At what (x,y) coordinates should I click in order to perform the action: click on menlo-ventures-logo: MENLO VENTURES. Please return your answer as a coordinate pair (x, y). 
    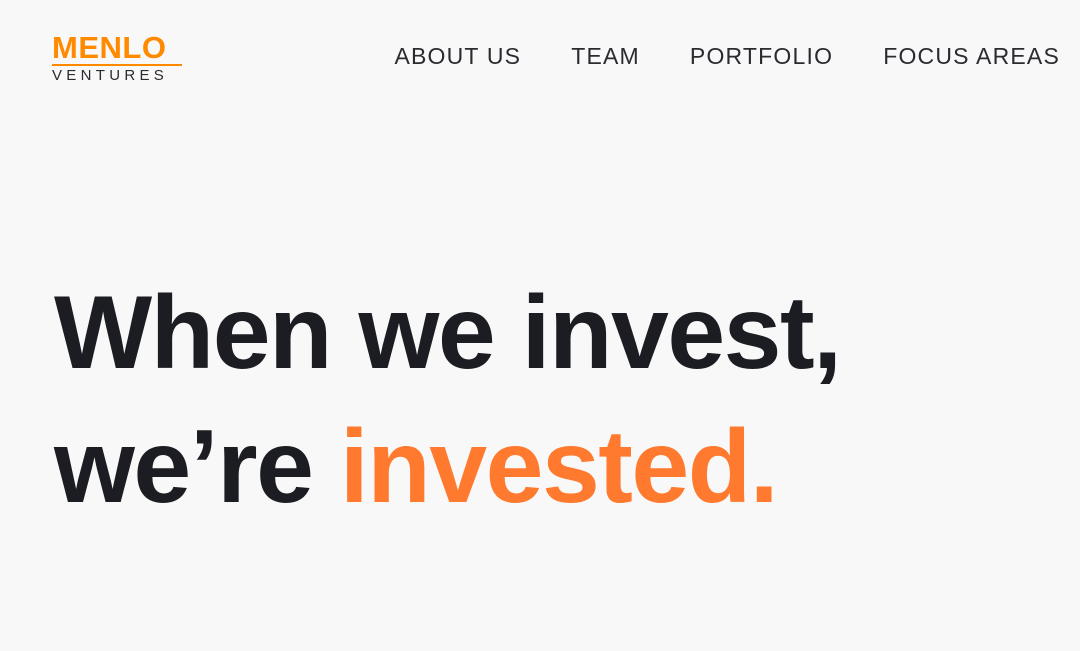
    Looking at the image, I should click on (118, 57).